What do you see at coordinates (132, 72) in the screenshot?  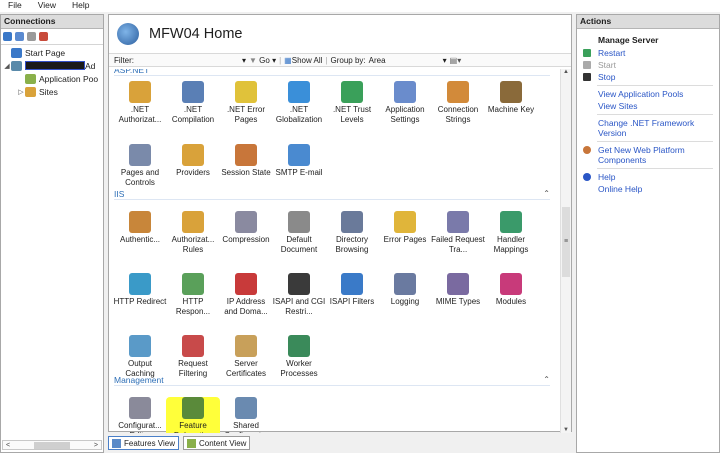 I see `section-title: ASP.NET` at bounding box center [132, 72].